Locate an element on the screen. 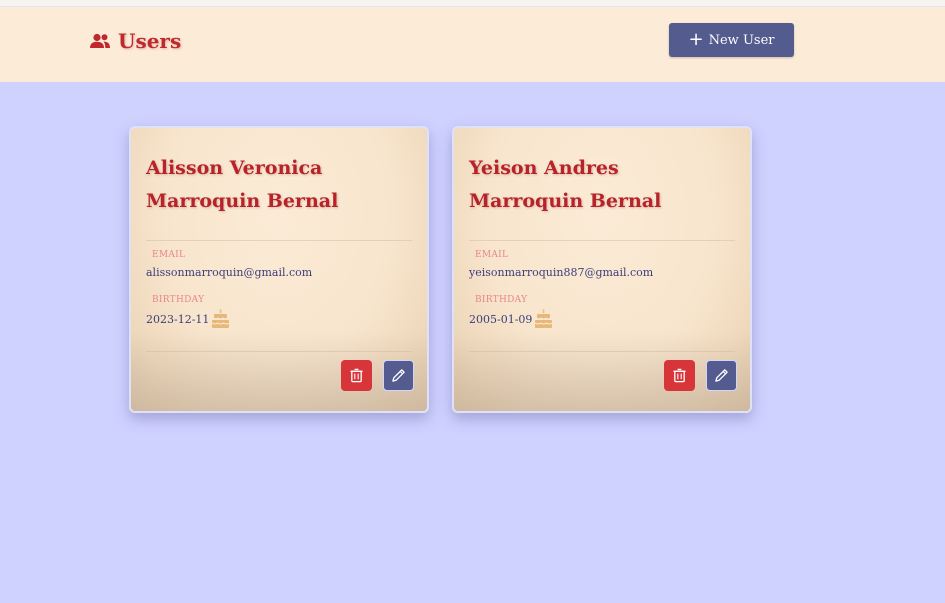 The image size is (945, 603). email-value: alissonmarroquin@gmail.com is located at coordinates (229, 272).